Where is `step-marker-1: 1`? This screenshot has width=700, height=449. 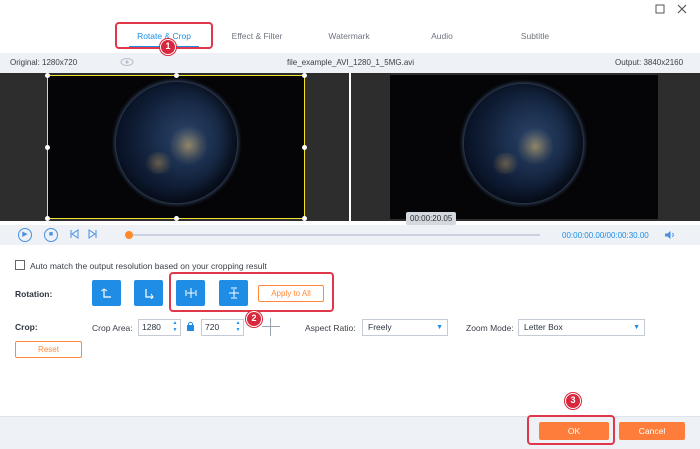 step-marker-1: 1 is located at coordinates (168, 47).